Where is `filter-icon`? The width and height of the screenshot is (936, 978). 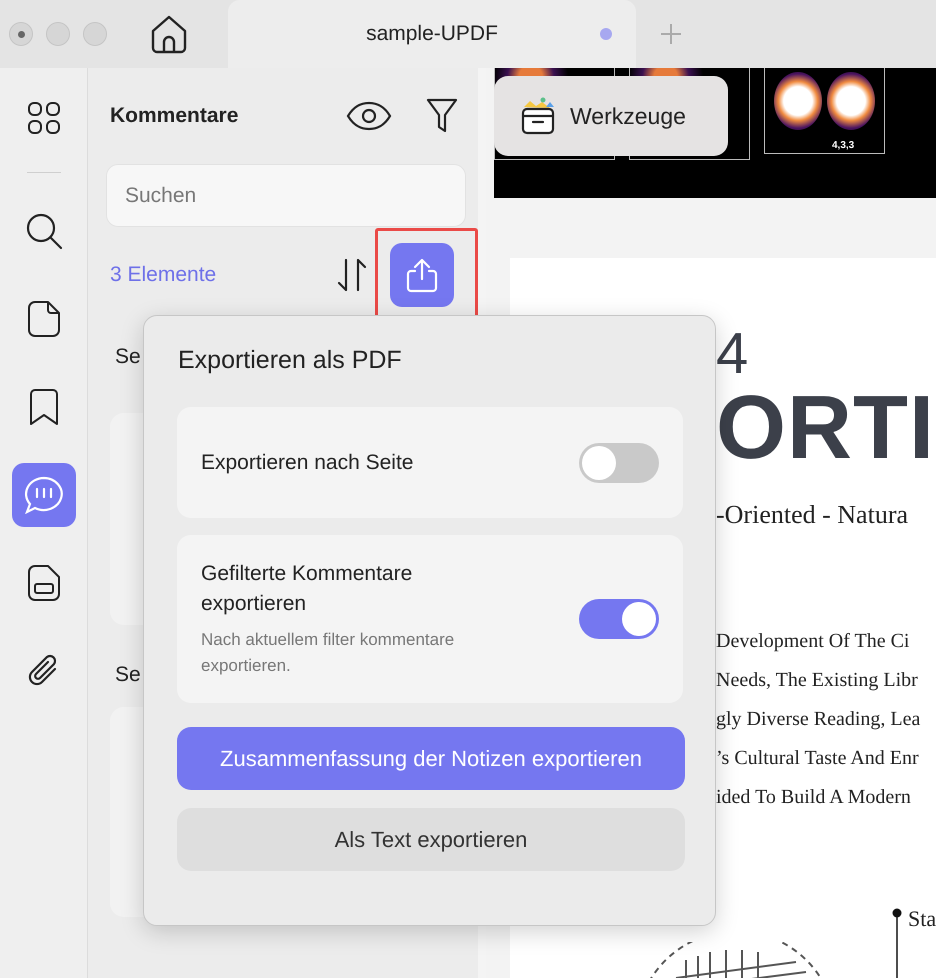 filter-icon is located at coordinates (442, 116).